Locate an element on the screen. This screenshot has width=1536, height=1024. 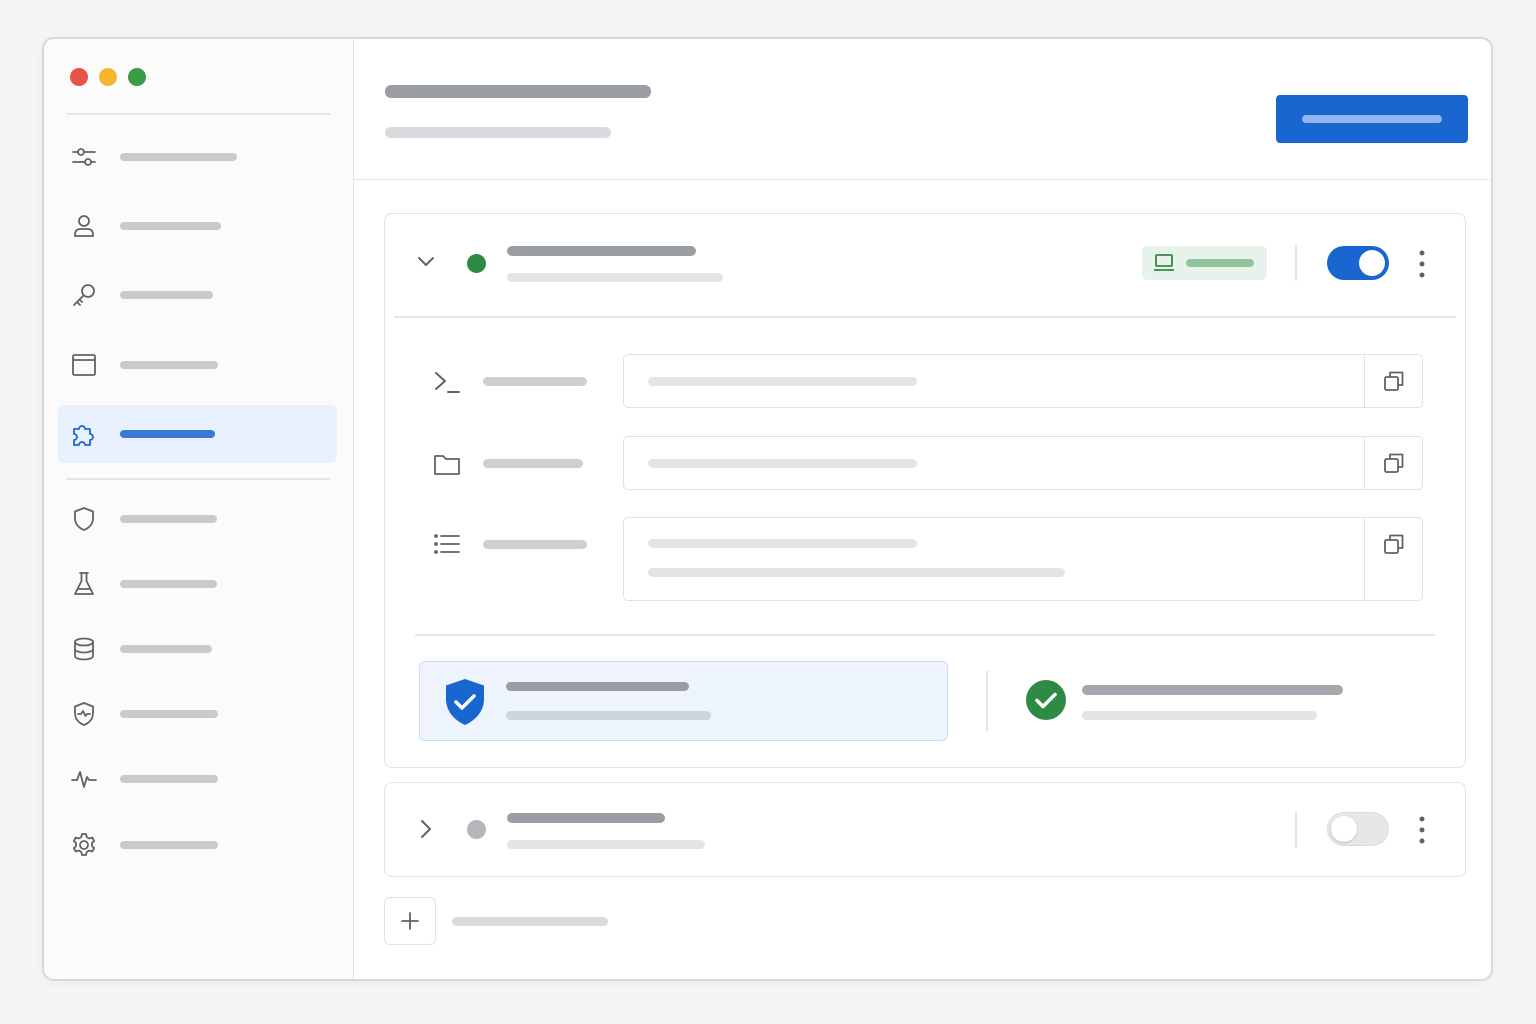
chevron-right-icon is located at coordinates (426, 829).